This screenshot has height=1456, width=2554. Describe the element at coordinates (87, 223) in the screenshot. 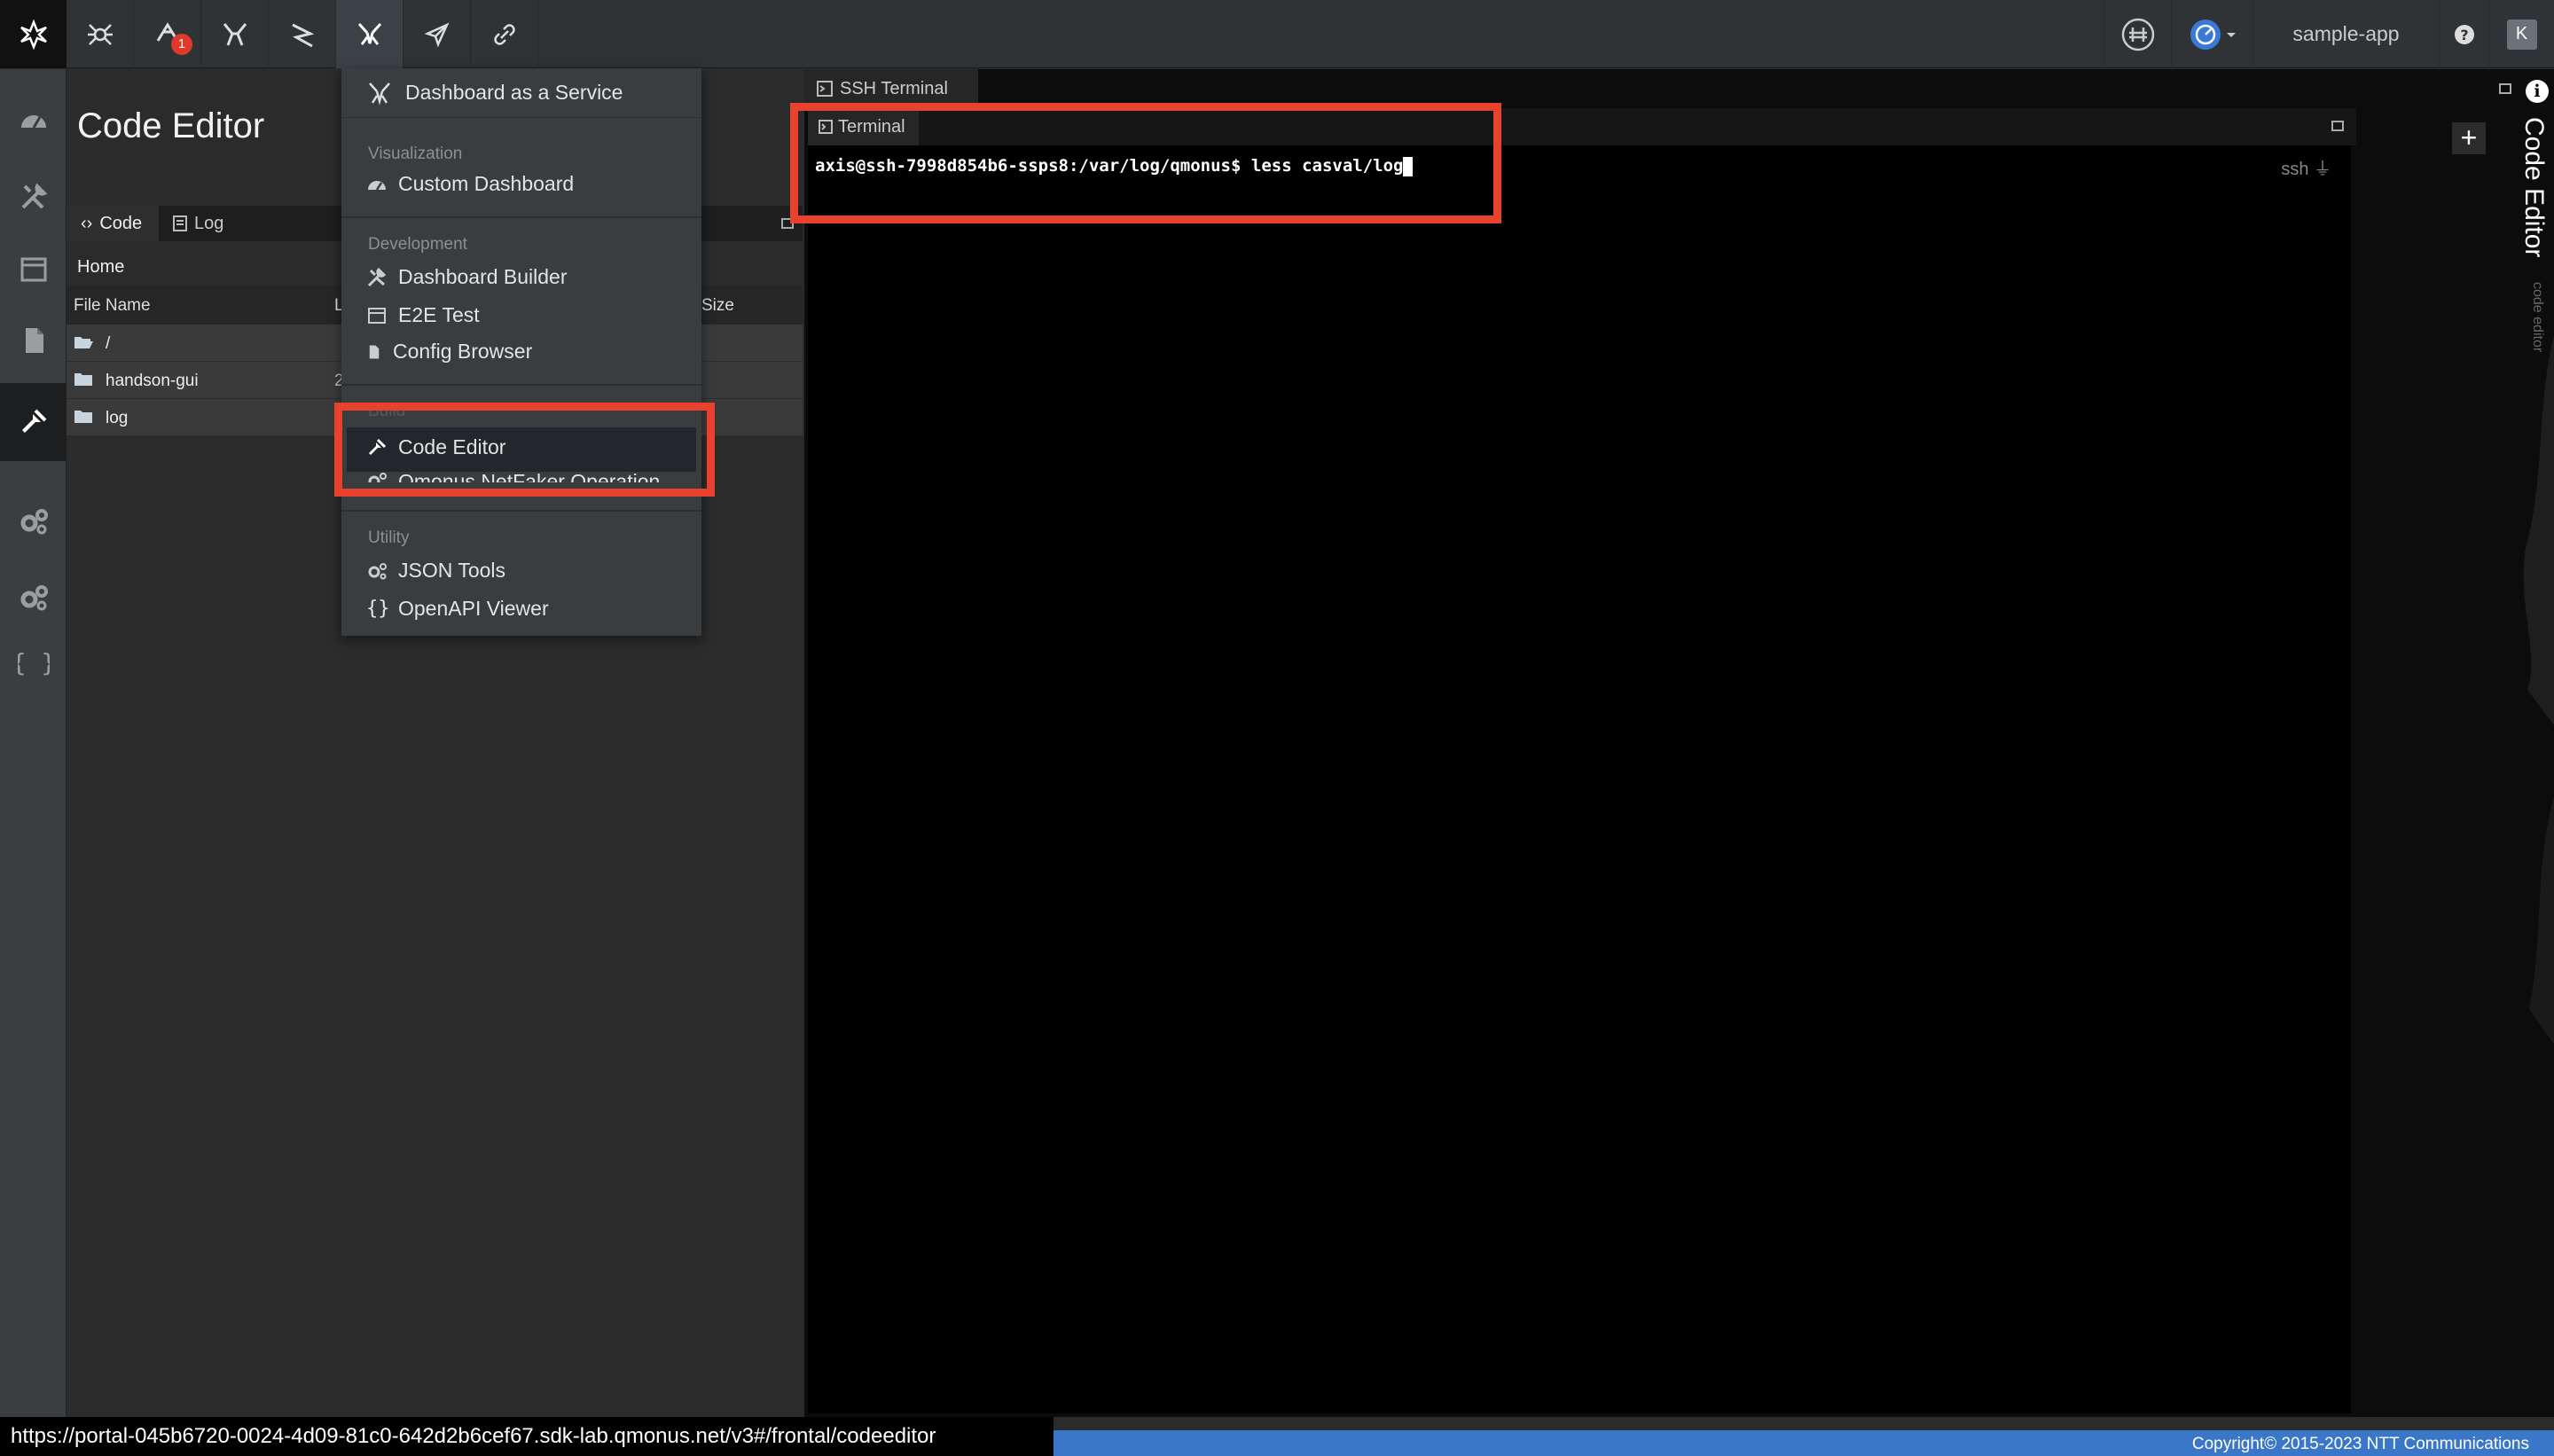

I see `code-icon: ‹›` at that location.